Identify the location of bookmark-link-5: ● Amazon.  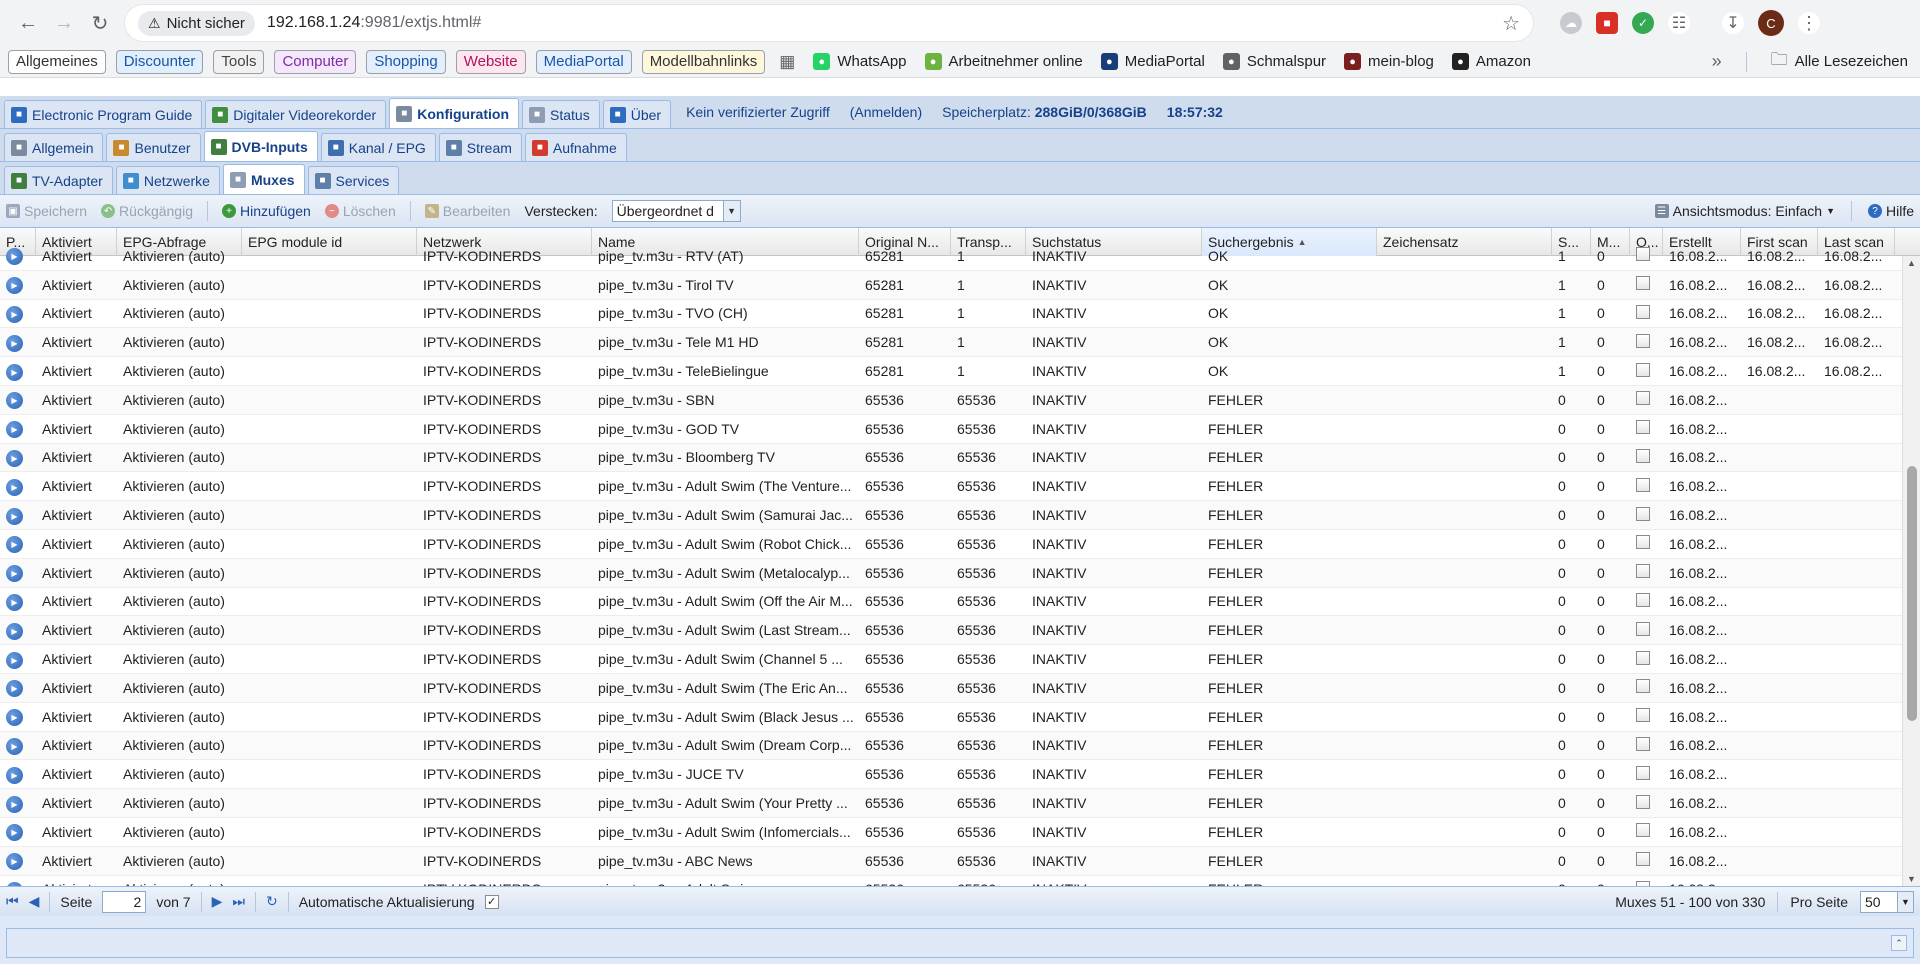
(1491, 61).